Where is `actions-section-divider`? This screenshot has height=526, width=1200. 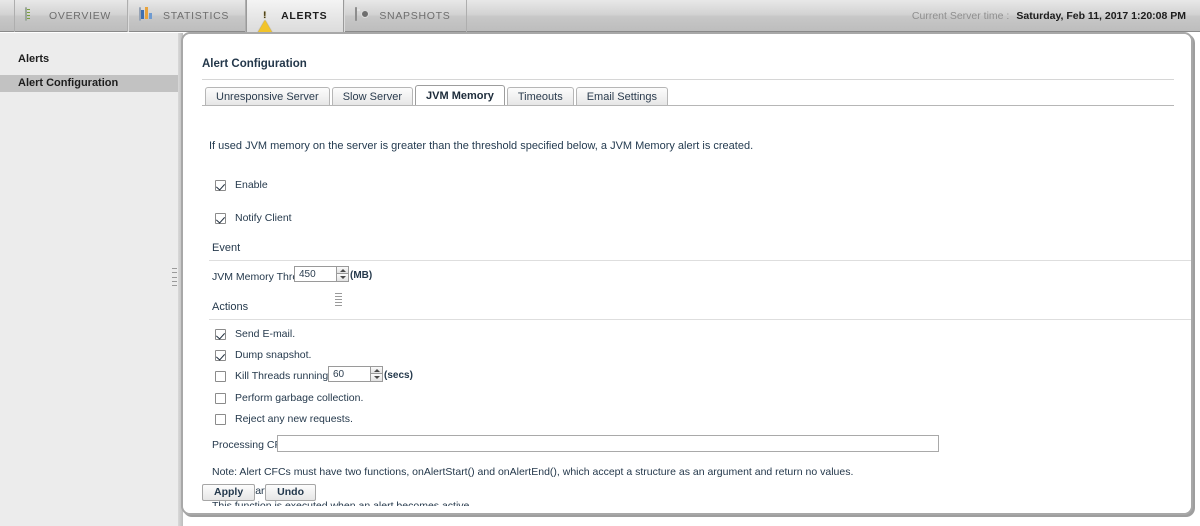
actions-section-divider is located at coordinates (700, 319).